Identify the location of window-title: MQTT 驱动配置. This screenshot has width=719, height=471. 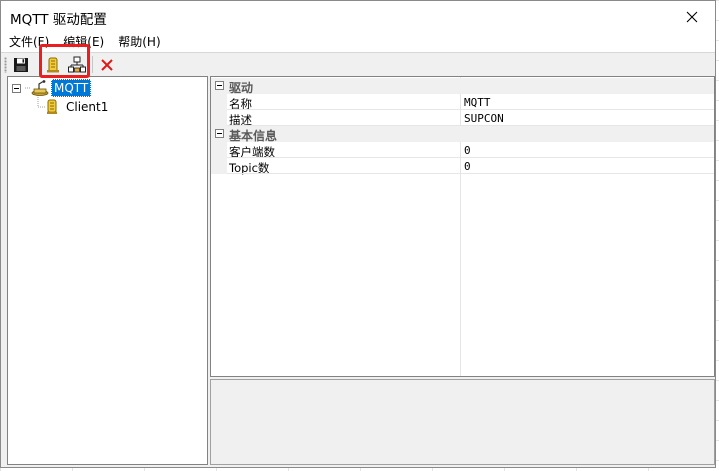
(58, 20).